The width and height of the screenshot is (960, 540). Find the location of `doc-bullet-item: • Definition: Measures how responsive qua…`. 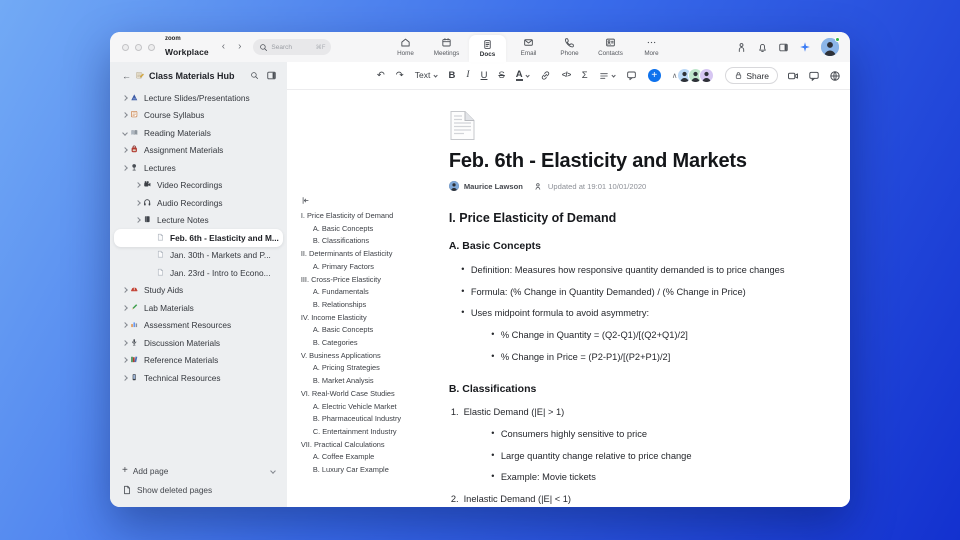

doc-bullet-item: • Definition: Measures how responsive qua… is located at coordinates (631, 269).